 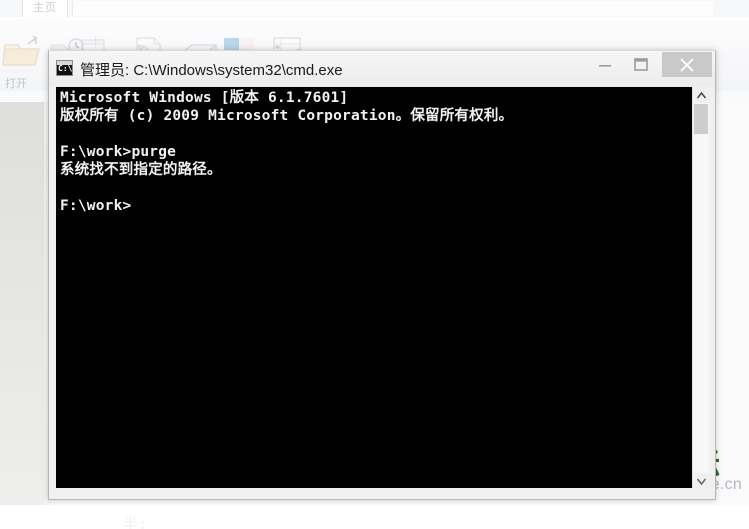 I want to click on minimize-button, so click(x=605, y=64).